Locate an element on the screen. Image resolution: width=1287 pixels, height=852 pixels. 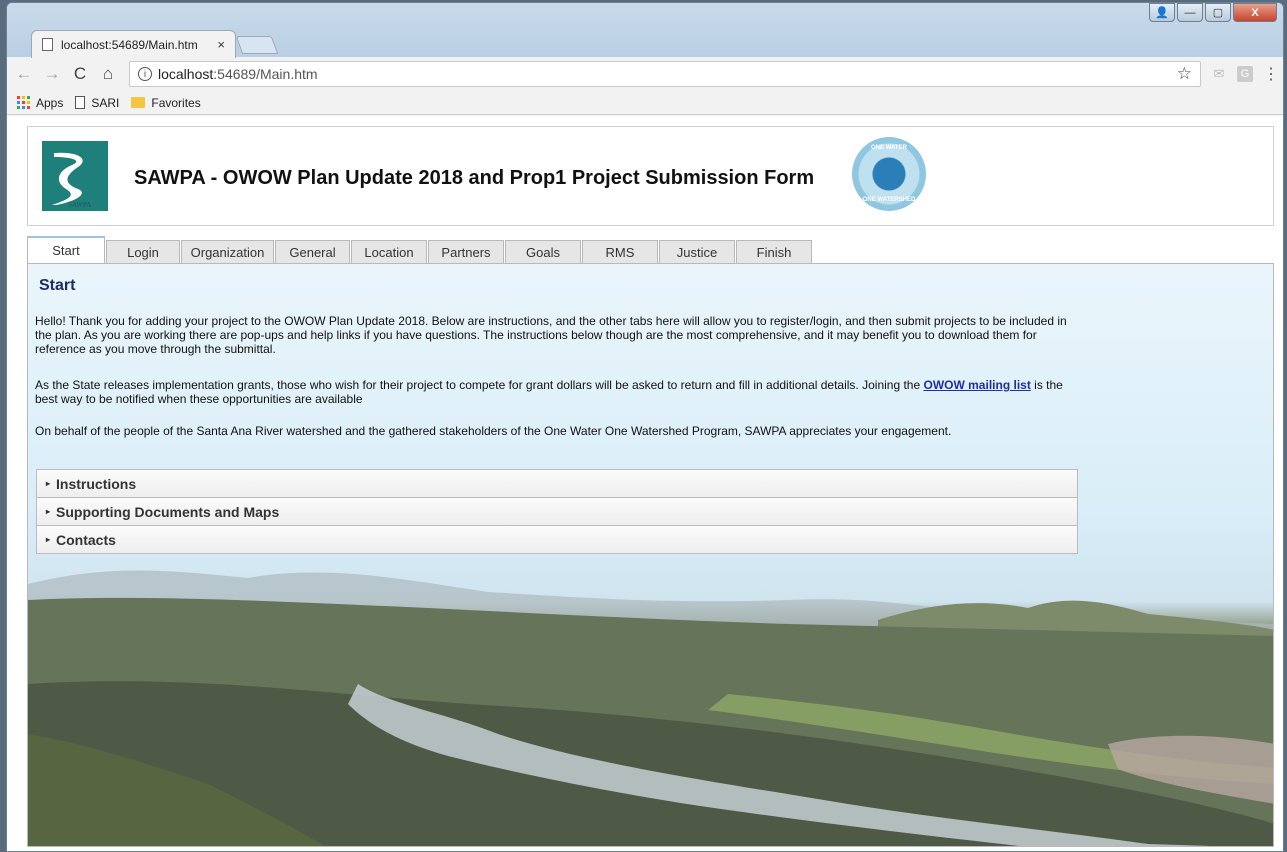
sawpa-logo-text: SAWPA is located at coordinates (80, 205).